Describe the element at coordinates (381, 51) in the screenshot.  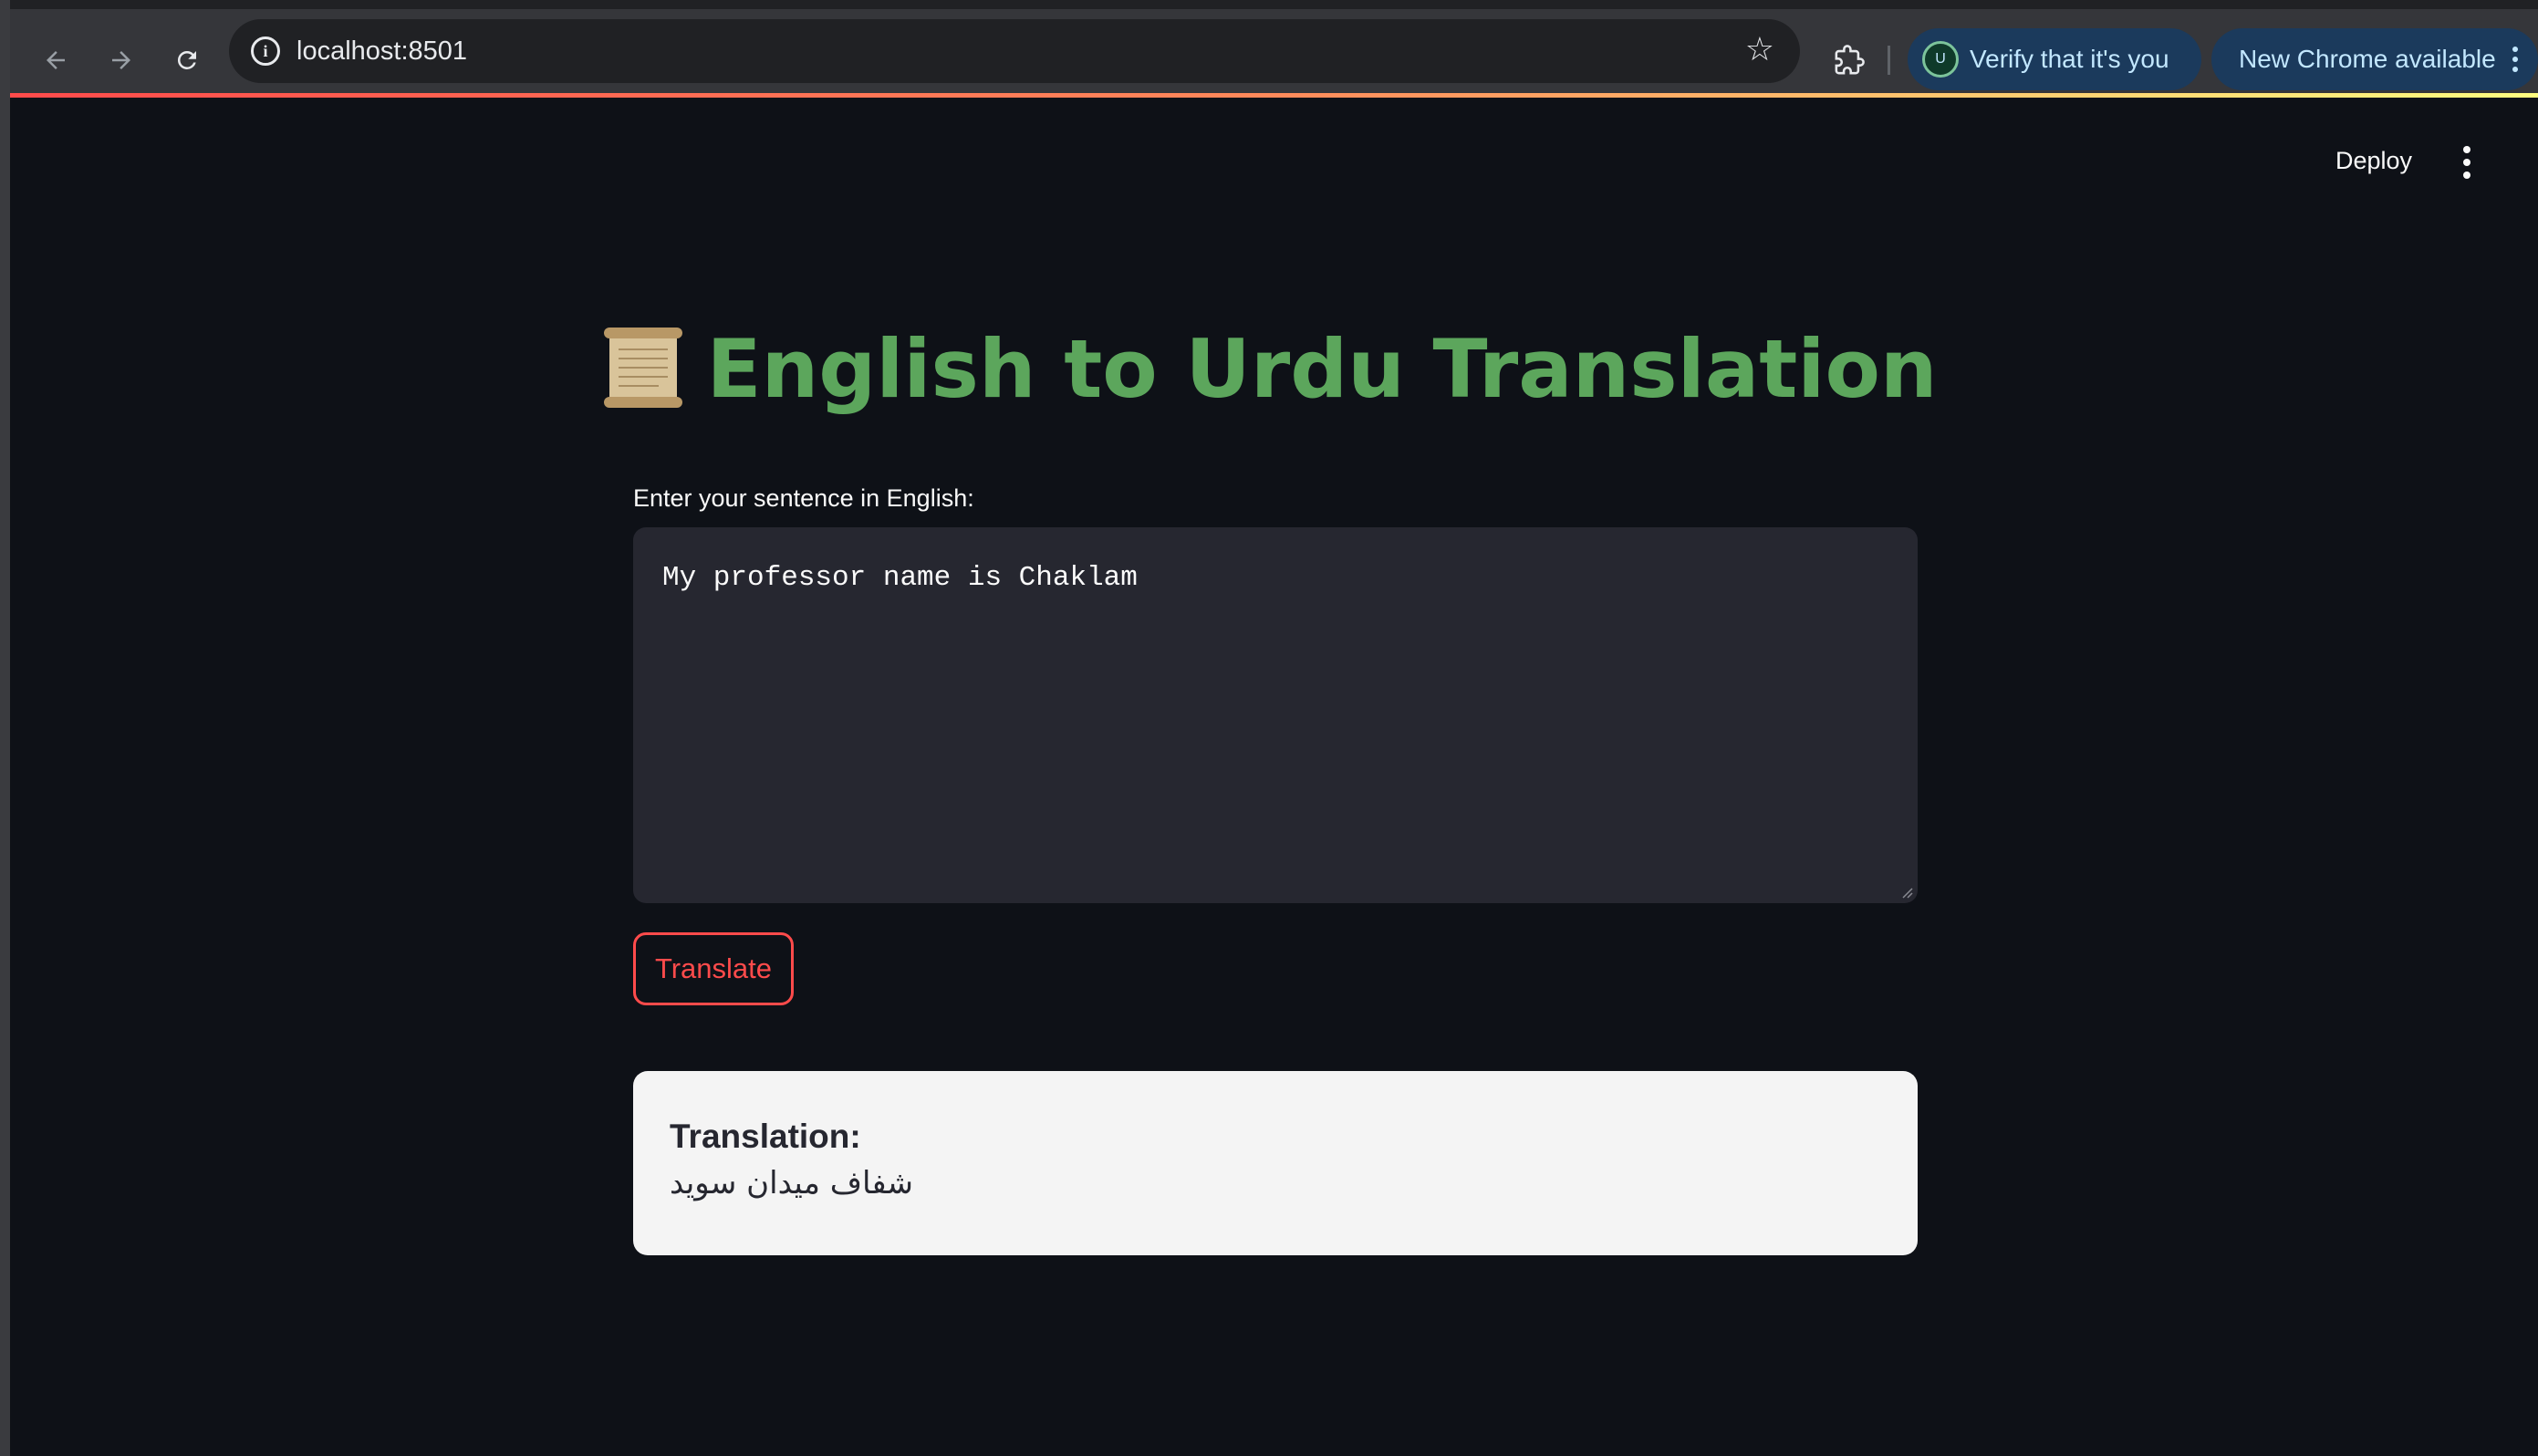
I see `url-text: localhost:8501` at that location.